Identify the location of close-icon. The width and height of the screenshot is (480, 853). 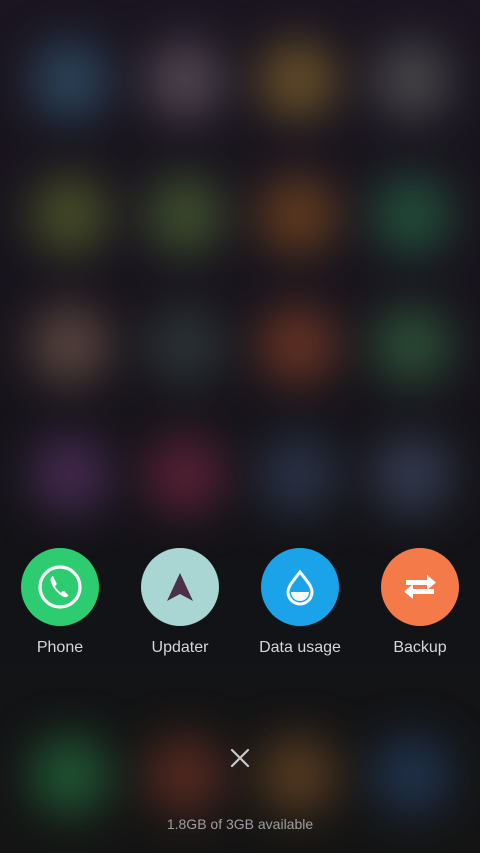
(240, 758).